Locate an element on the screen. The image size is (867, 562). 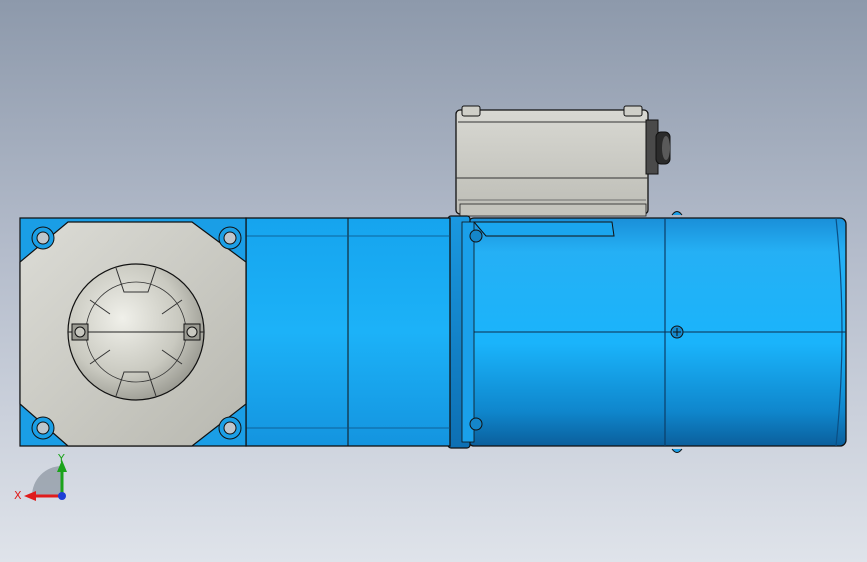
output-shaft-hub is located at coordinates (136, 332).